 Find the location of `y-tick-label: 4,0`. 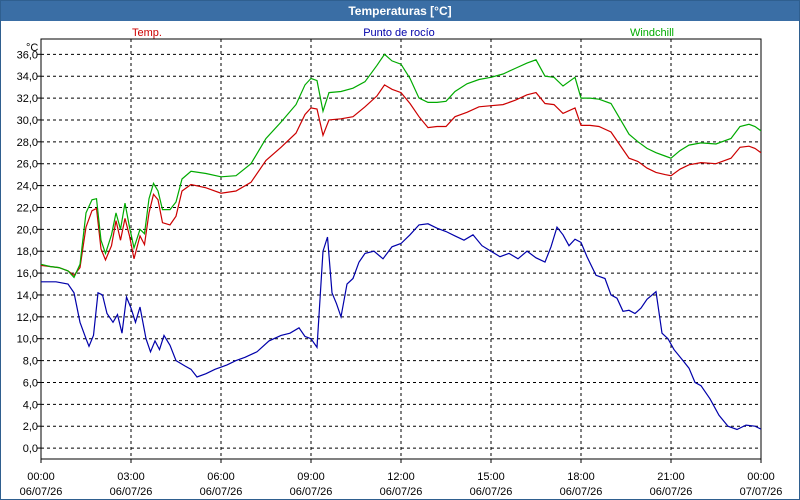

y-tick-label: 4,0 is located at coordinates (30, 405).